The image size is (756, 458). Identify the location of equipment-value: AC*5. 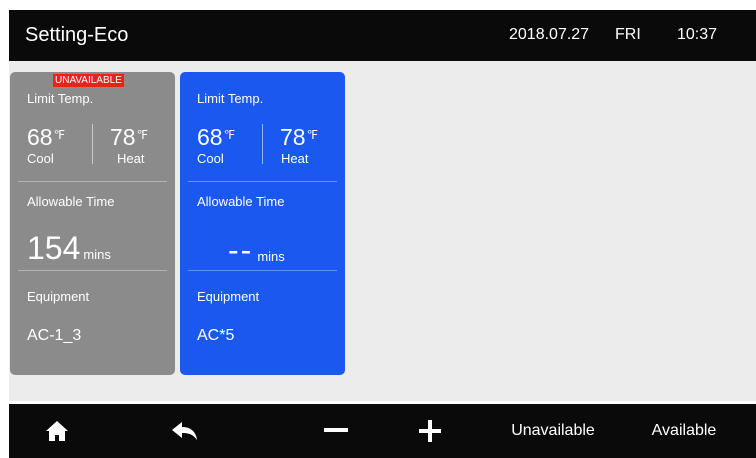
(216, 335).